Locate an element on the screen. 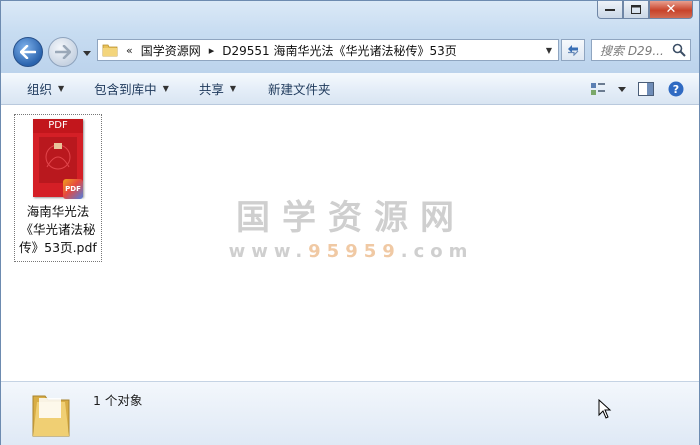 This screenshot has width=700, height=445. forward-arrow-icon is located at coordinates (63, 52).